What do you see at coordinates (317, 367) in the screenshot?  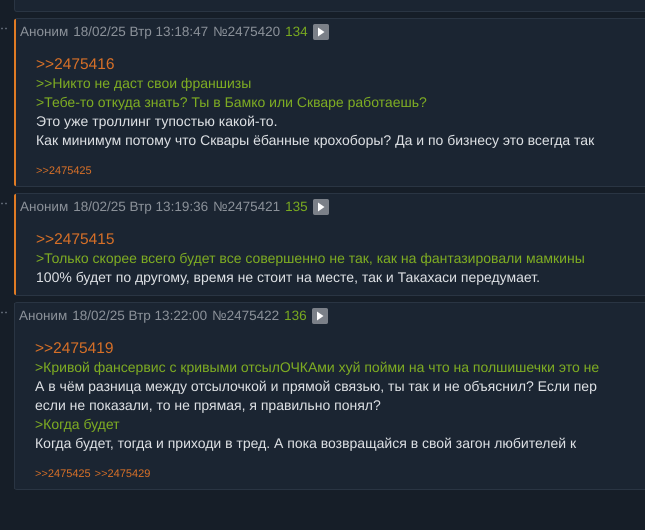 I see `quote-text: >Кривой фансервис с кривыми отсылОЧКАми хуй пойми на что на полшишечки это не` at bounding box center [317, 367].